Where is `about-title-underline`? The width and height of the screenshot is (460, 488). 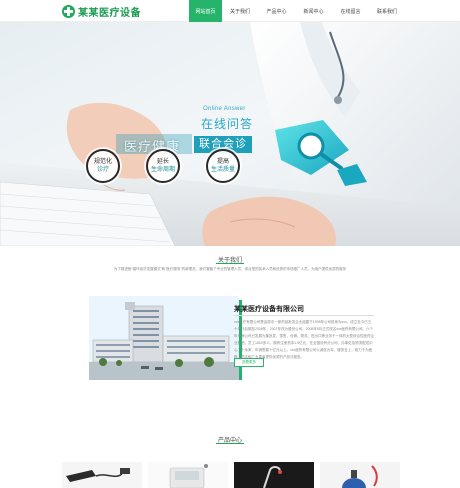 about-title-underline is located at coordinates (230, 263).